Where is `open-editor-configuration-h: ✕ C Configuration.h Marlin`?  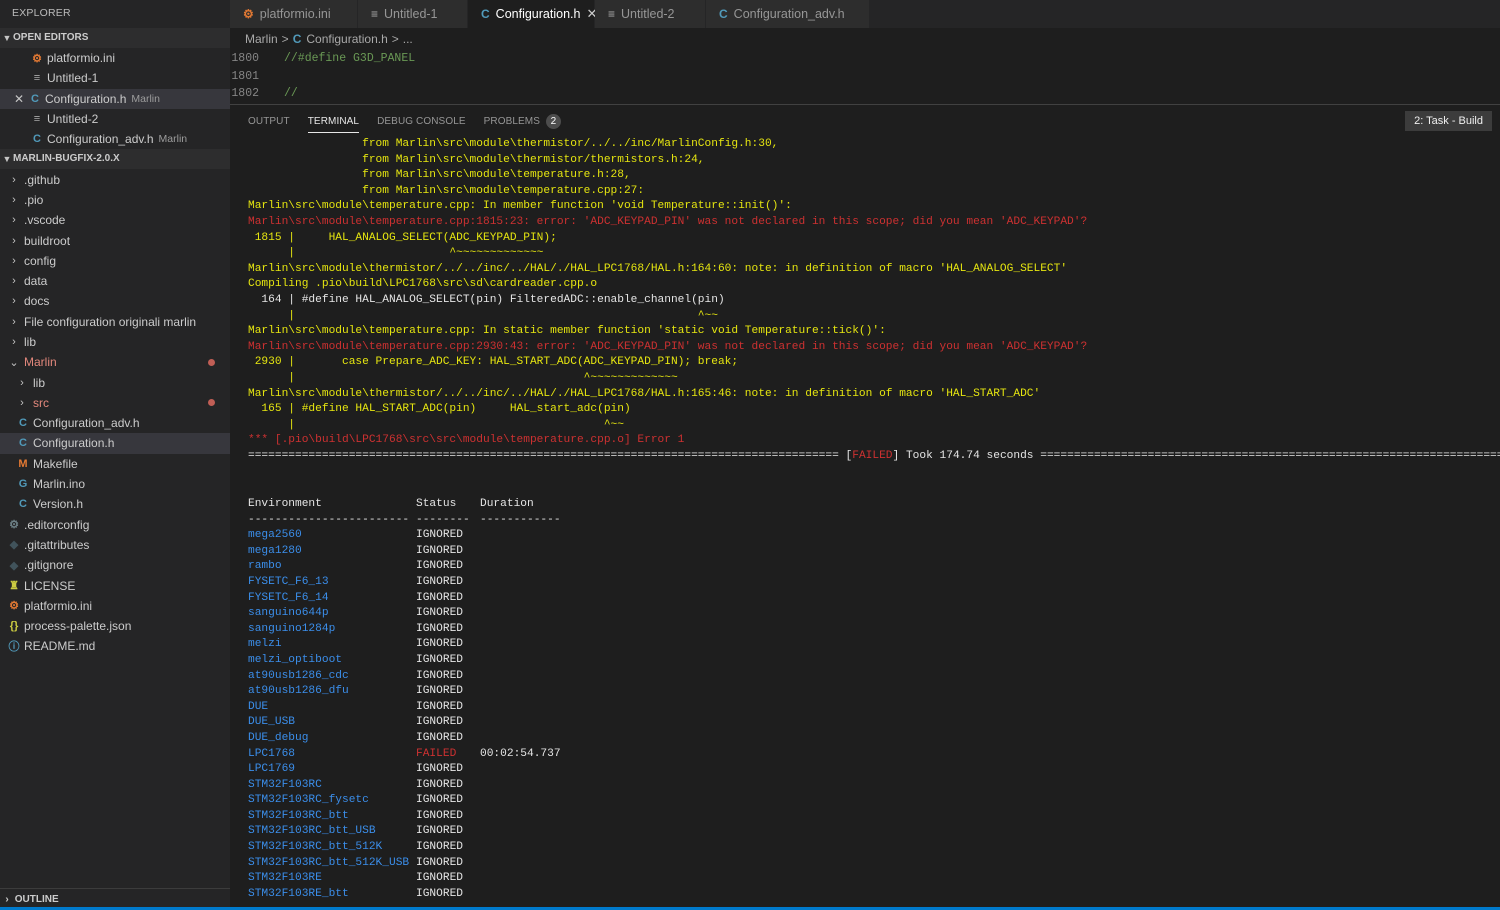
open-editor-configuration-h: ✕ C Configuration.h Marlin is located at coordinates (115, 98).